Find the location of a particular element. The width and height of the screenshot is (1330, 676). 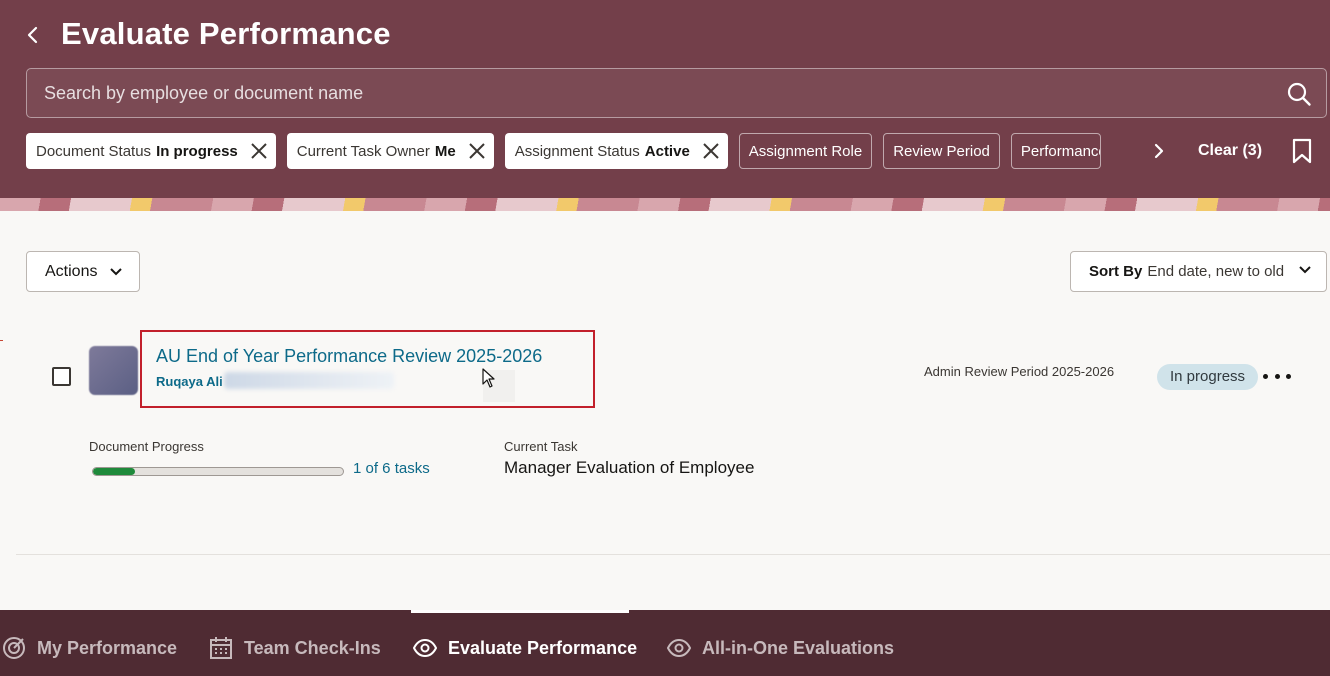

calendar-icon is located at coordinates (221, 648).